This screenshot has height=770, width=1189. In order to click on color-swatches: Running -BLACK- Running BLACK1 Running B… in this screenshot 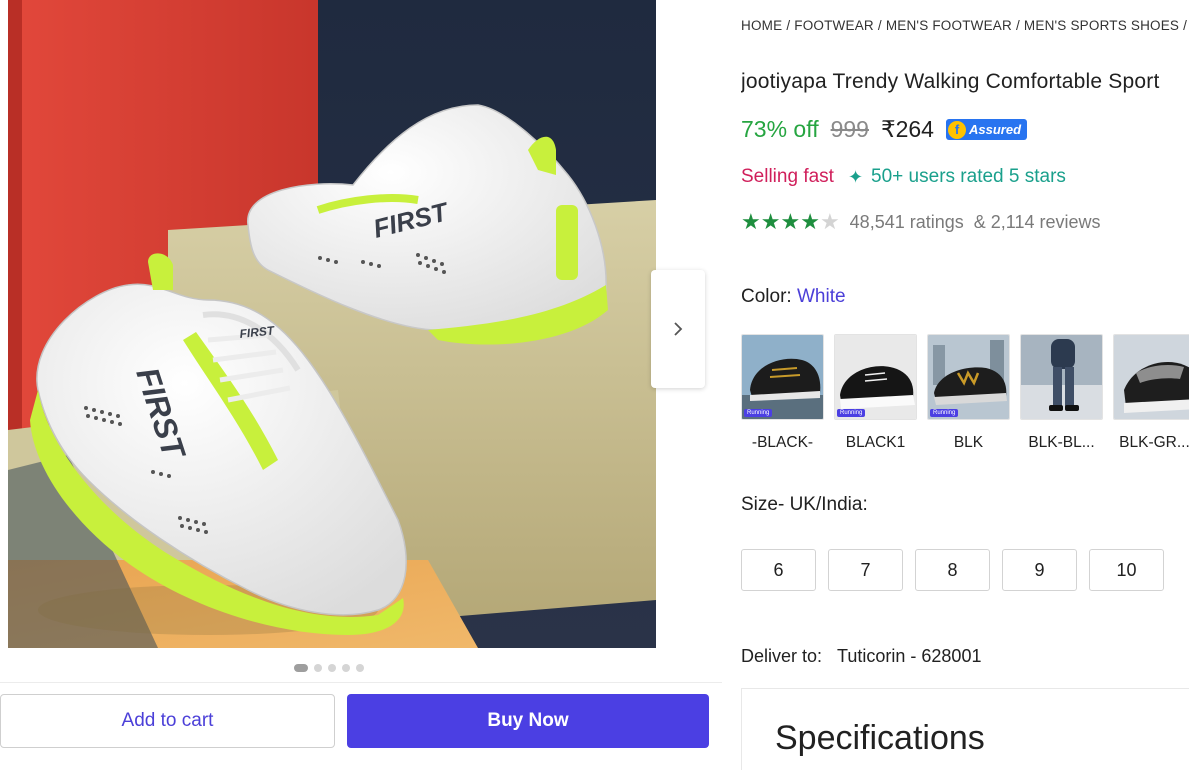, I will do `click(965, 393)`.